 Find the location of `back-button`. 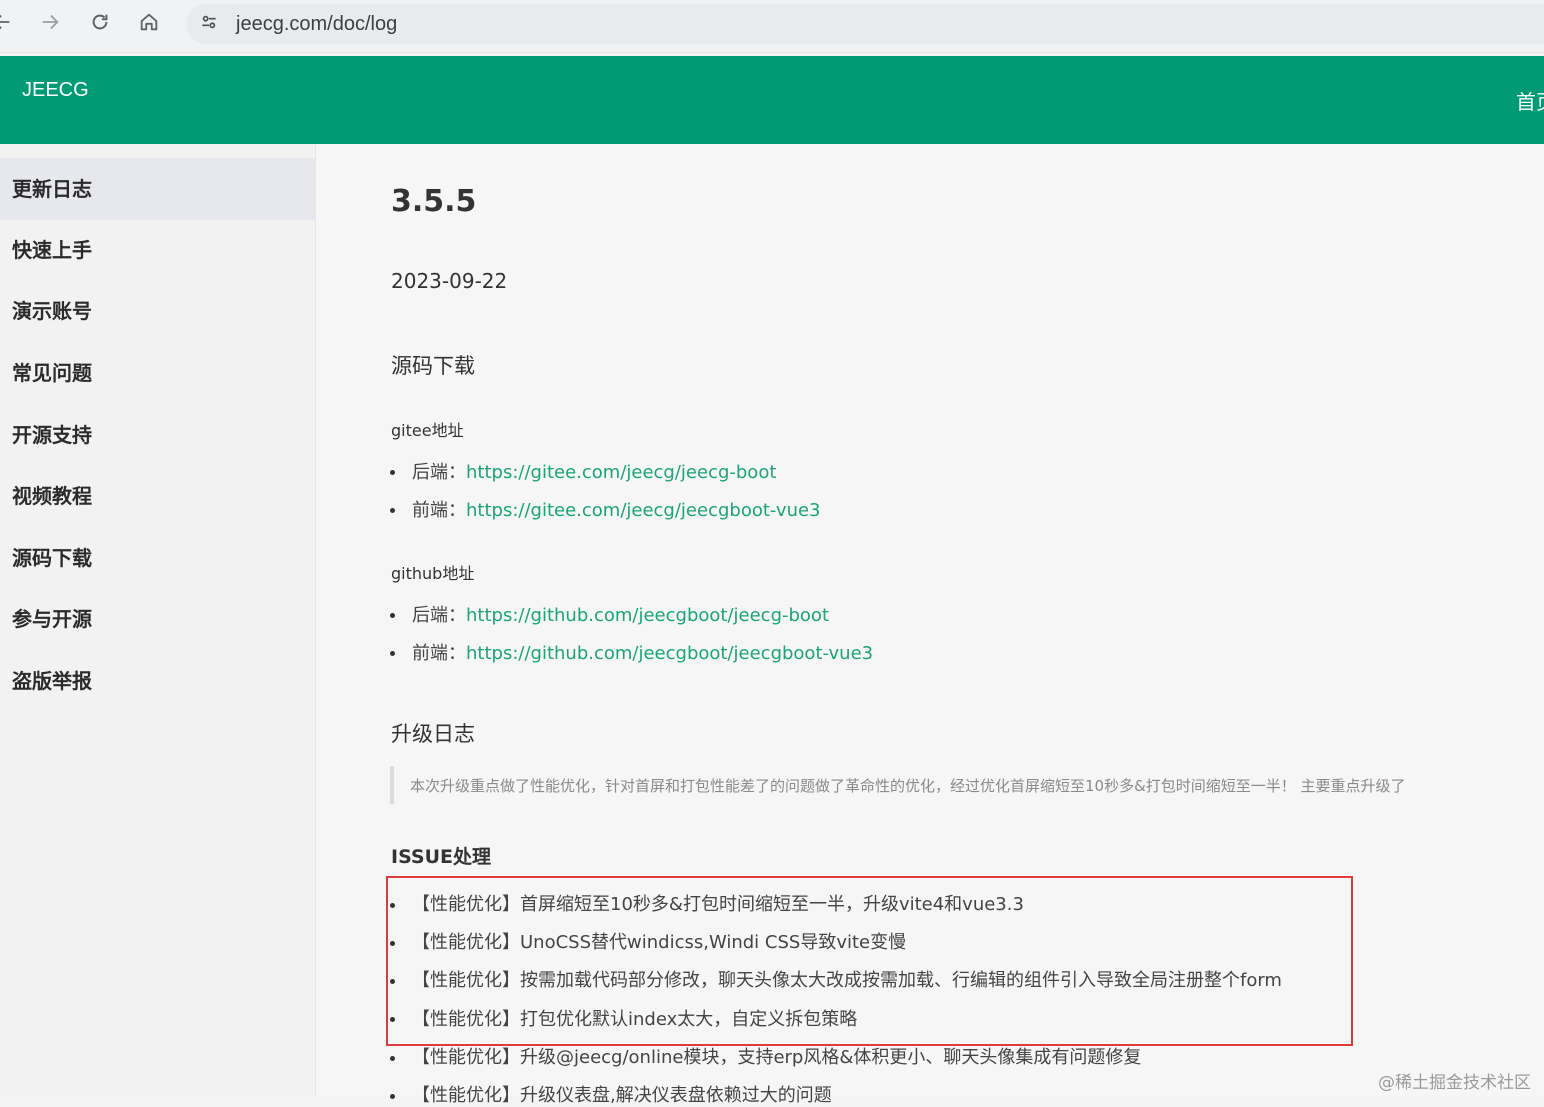

back-button is located at coordinates (9, 24).